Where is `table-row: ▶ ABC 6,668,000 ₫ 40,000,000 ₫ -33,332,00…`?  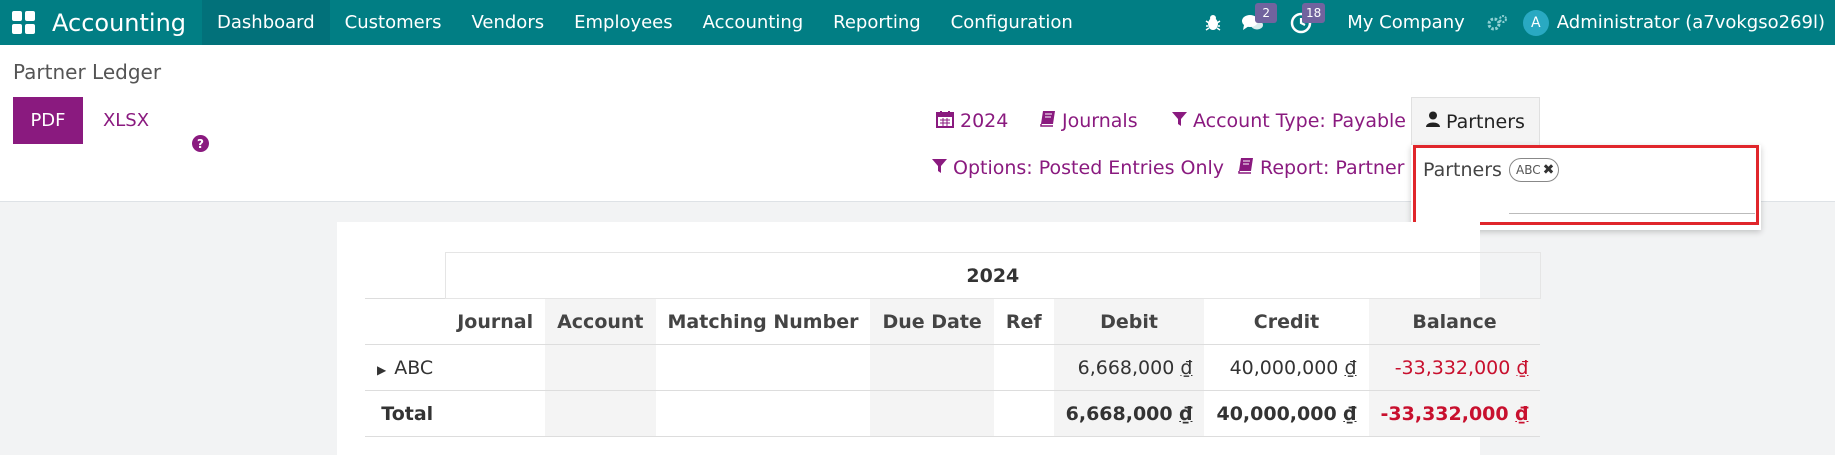
table-row: ▶ ABC 6,668,000 ₫ 40,000,000 ₫ -33,332,00… is located at coordinates (953, 367).